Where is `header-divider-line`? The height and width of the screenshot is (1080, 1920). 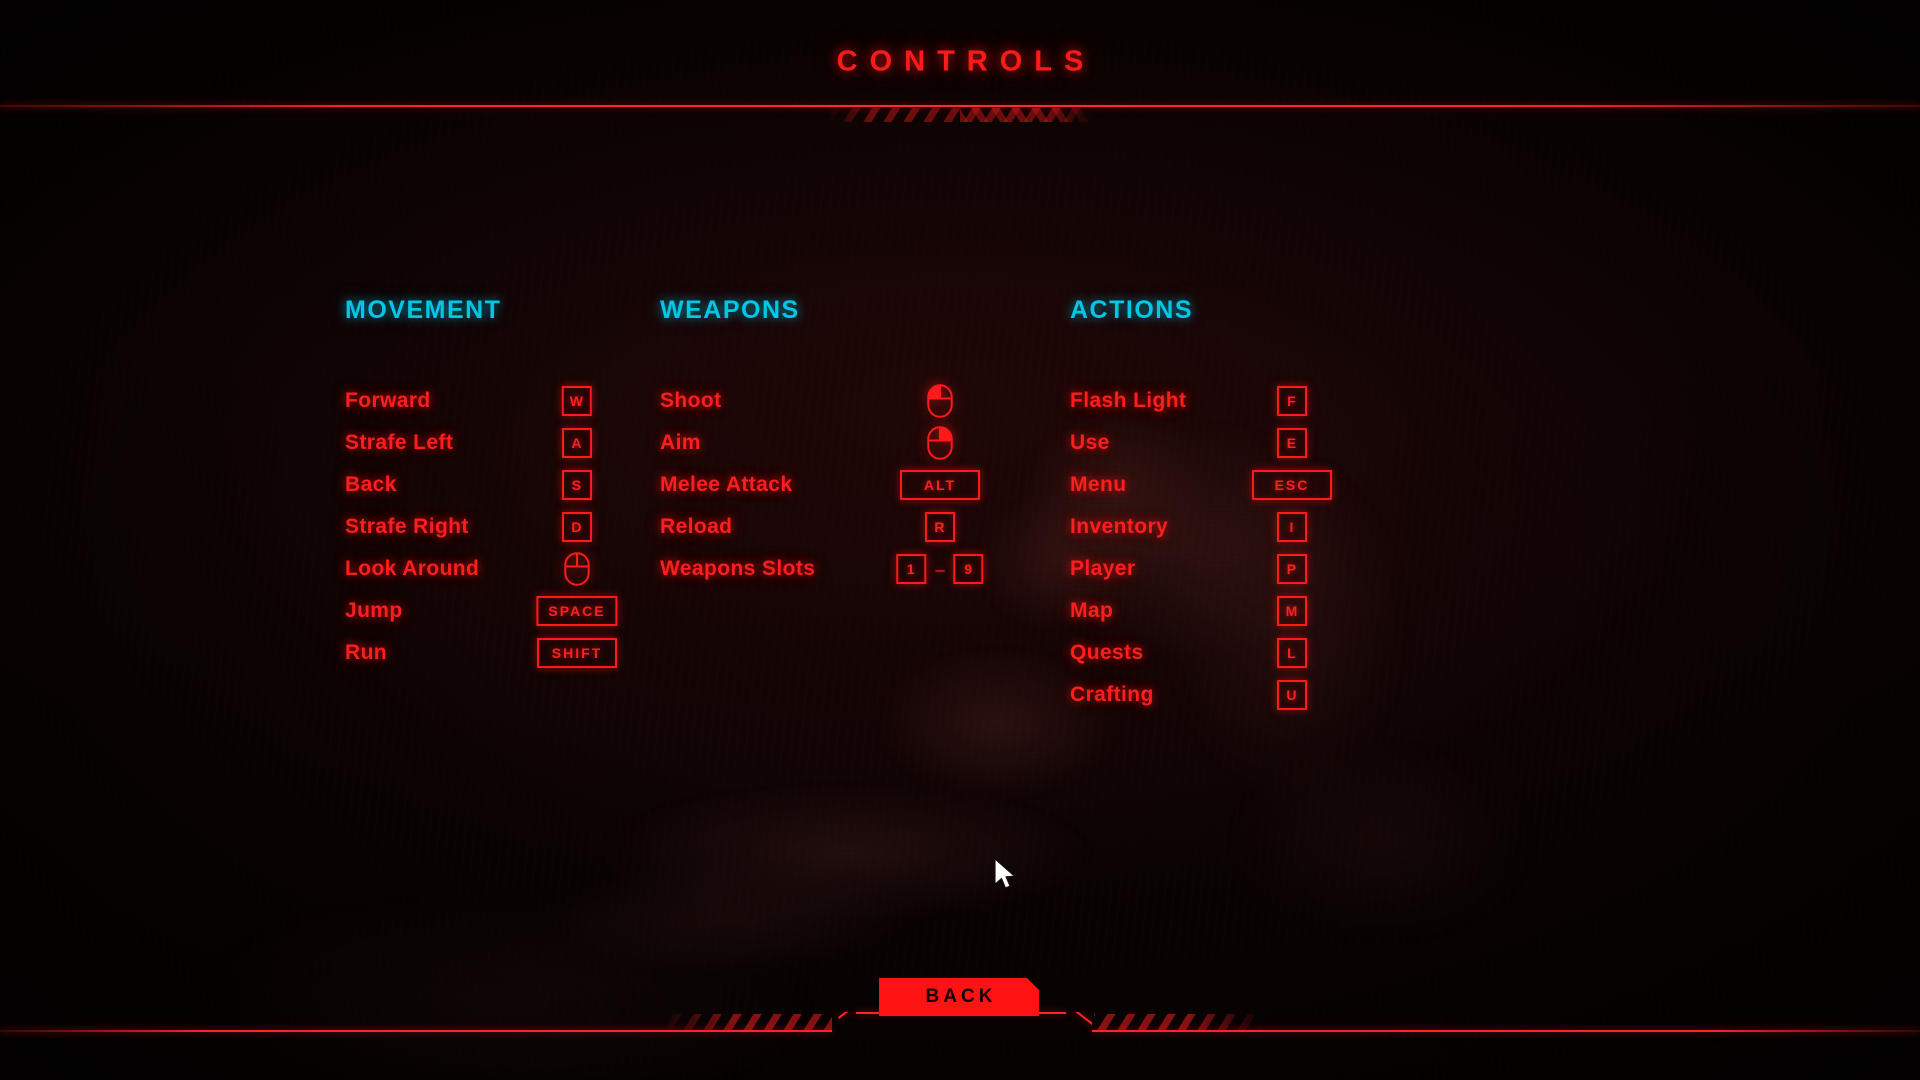 header-divider-line is located at coordinates (960, 106).